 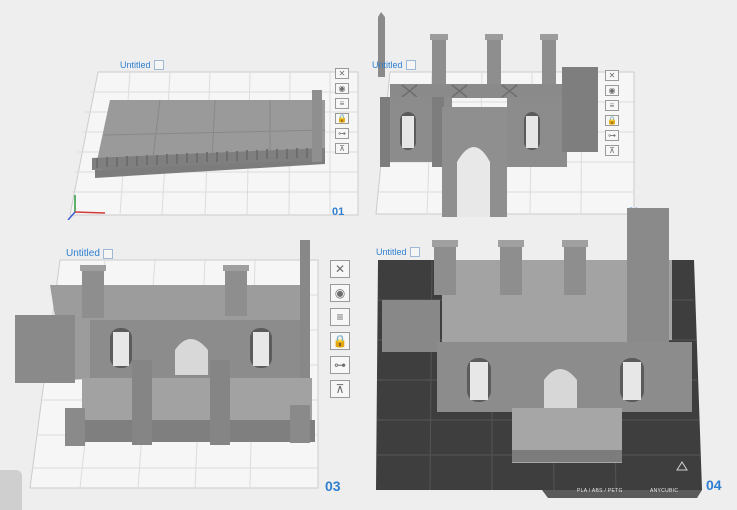 I want to click on plate-01-viewport, so click(x=202, y=140).